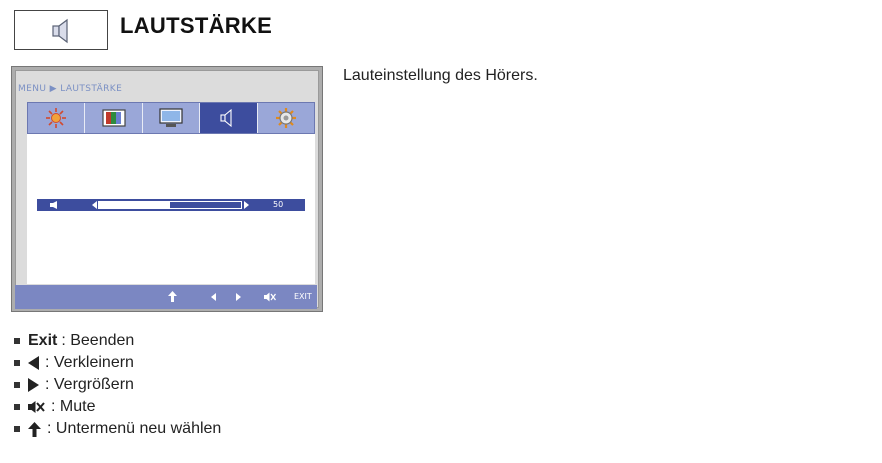 The image size is (882, 463). I want to click on volume-slider-fill, so click(134, 205).